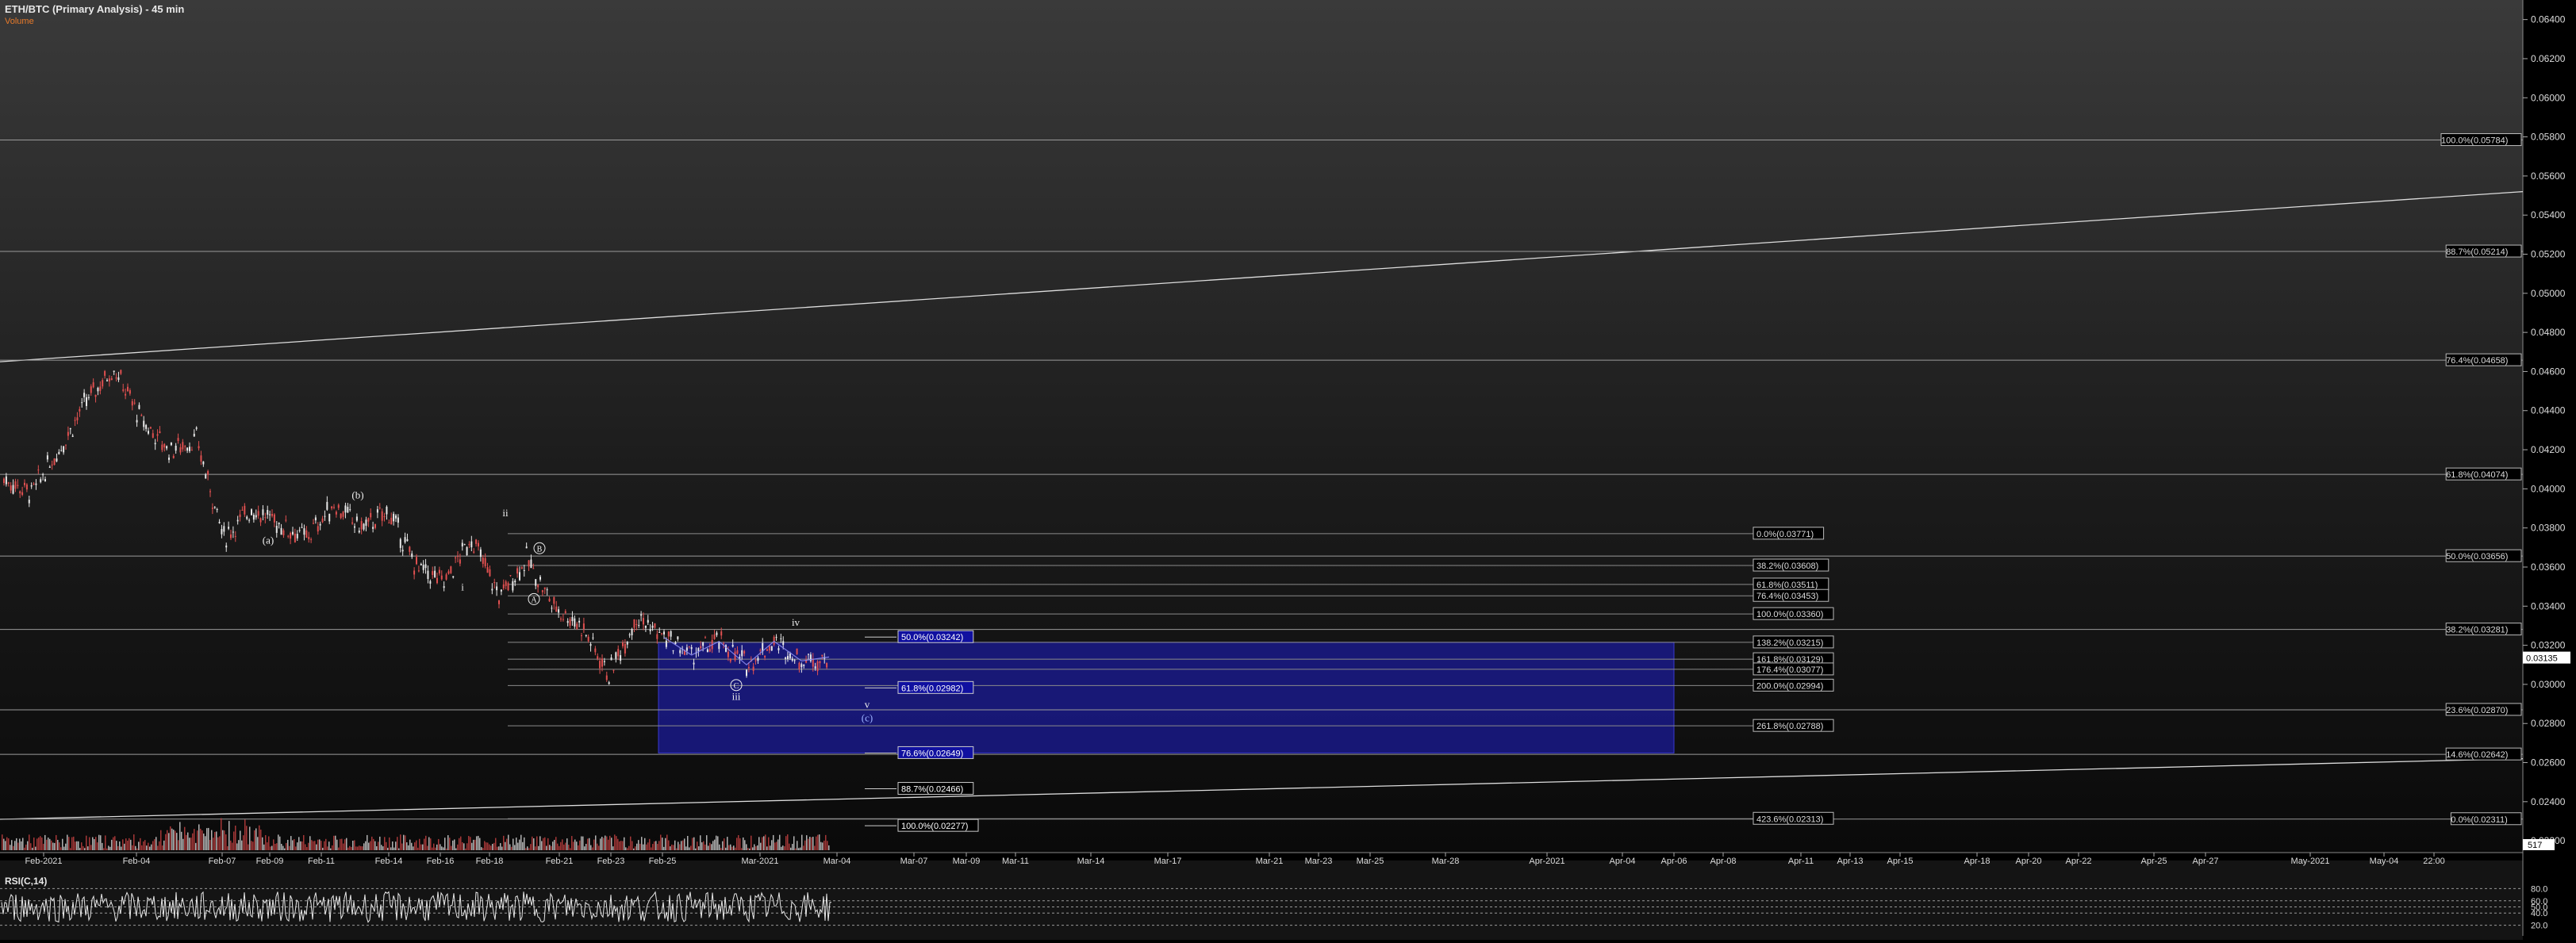  Describe the element at coordinates (2548, 449) in the screenshot. I see `y-tick-label: 0.04200` at that location.